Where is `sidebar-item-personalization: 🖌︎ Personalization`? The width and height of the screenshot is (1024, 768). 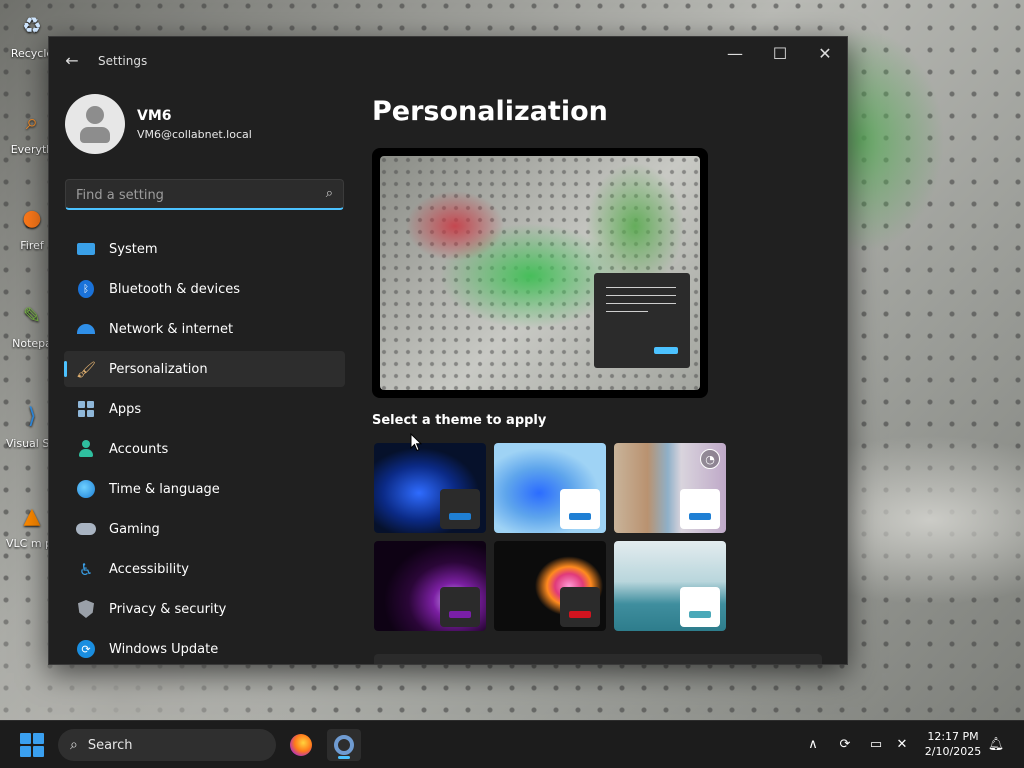
sidebar-item-personalization: 🖌︎ Personalization is located at coordinates (204, 369).